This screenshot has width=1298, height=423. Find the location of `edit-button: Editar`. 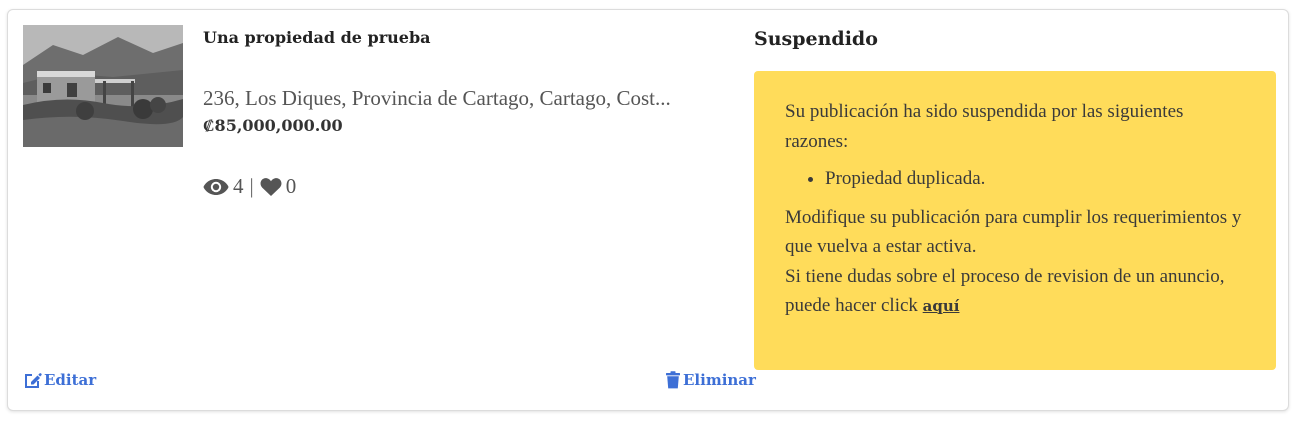

edit-button: Editar is located at coordinates (59, 380).